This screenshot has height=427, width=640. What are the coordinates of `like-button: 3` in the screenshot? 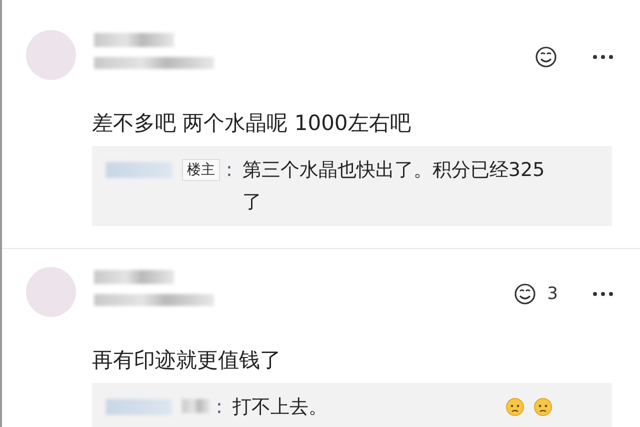 It's located at (535, 294).